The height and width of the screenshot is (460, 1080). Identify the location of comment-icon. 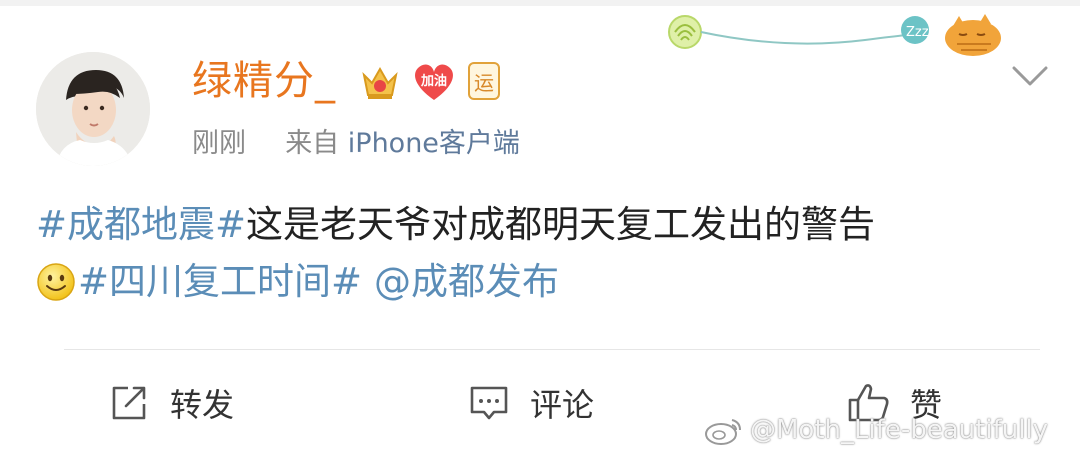
(489, 403).